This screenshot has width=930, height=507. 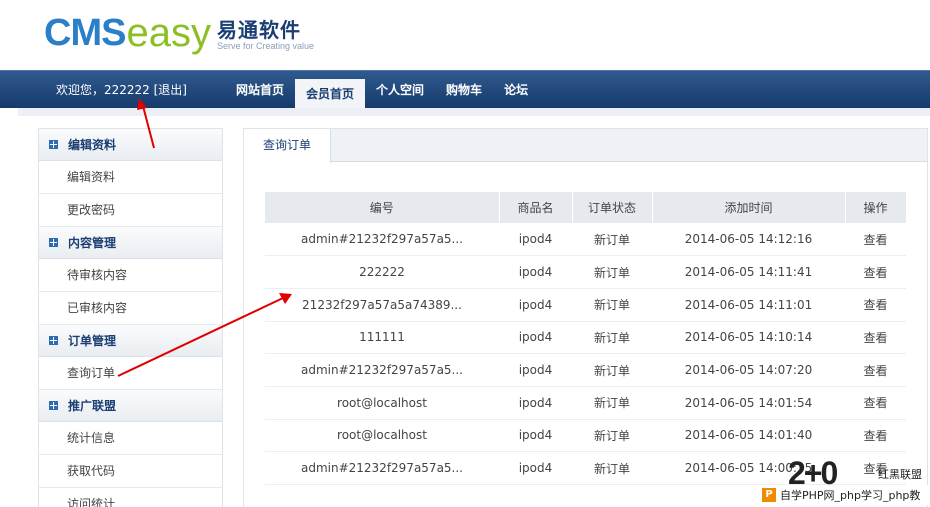 What do you see at coordinates (382, 272) in the screenshot?
I see `order-id: 222222` at bounding box center [382, 272].